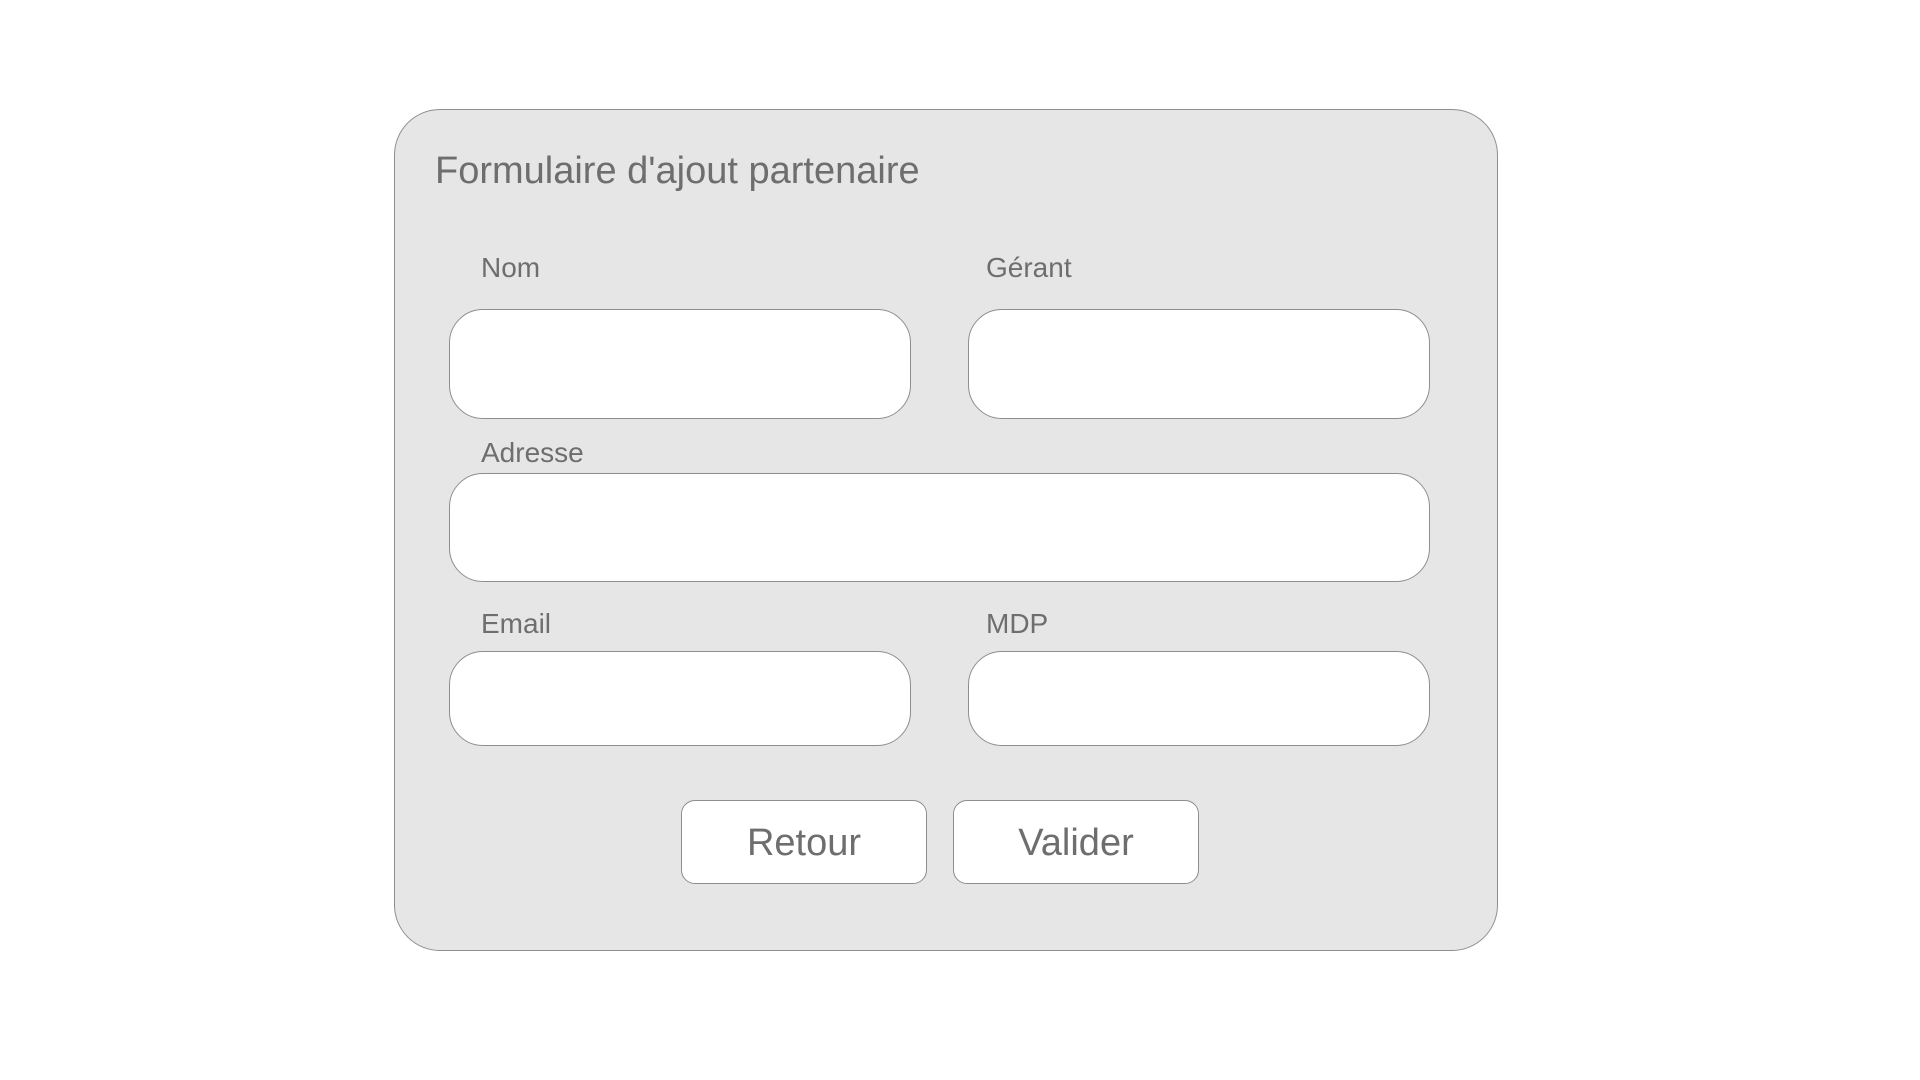  I want to click on mdp-label: MDP, so click(1017, 623).